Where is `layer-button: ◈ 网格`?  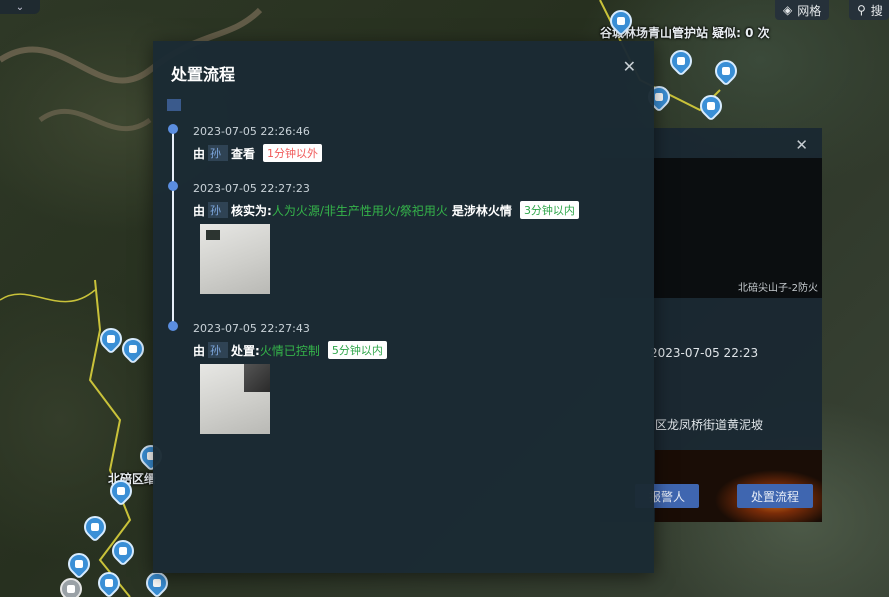
layer-button: ◈ 网格 is located at coordinates (802, 10).